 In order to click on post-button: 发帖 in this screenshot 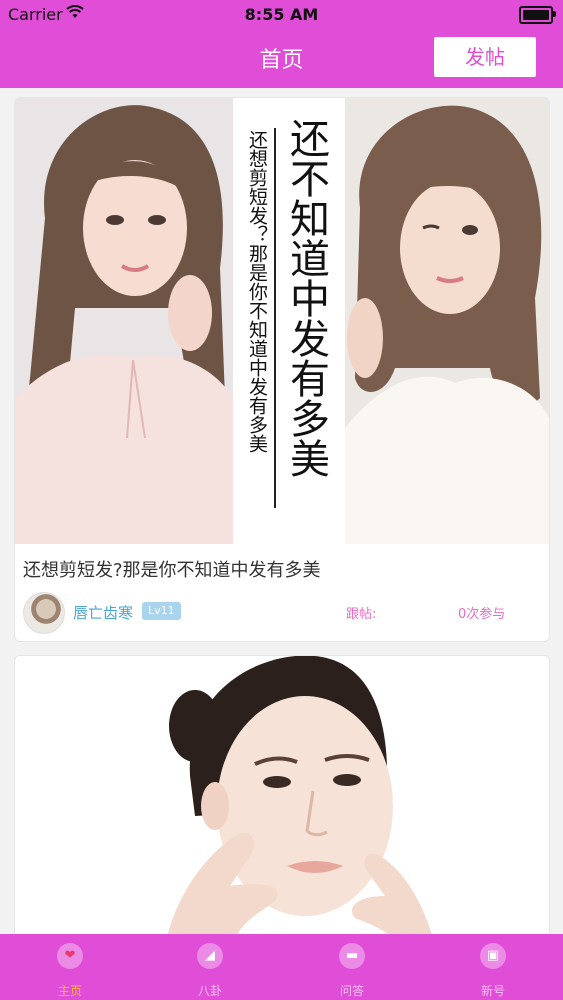, I will do `click(485, 57)`.